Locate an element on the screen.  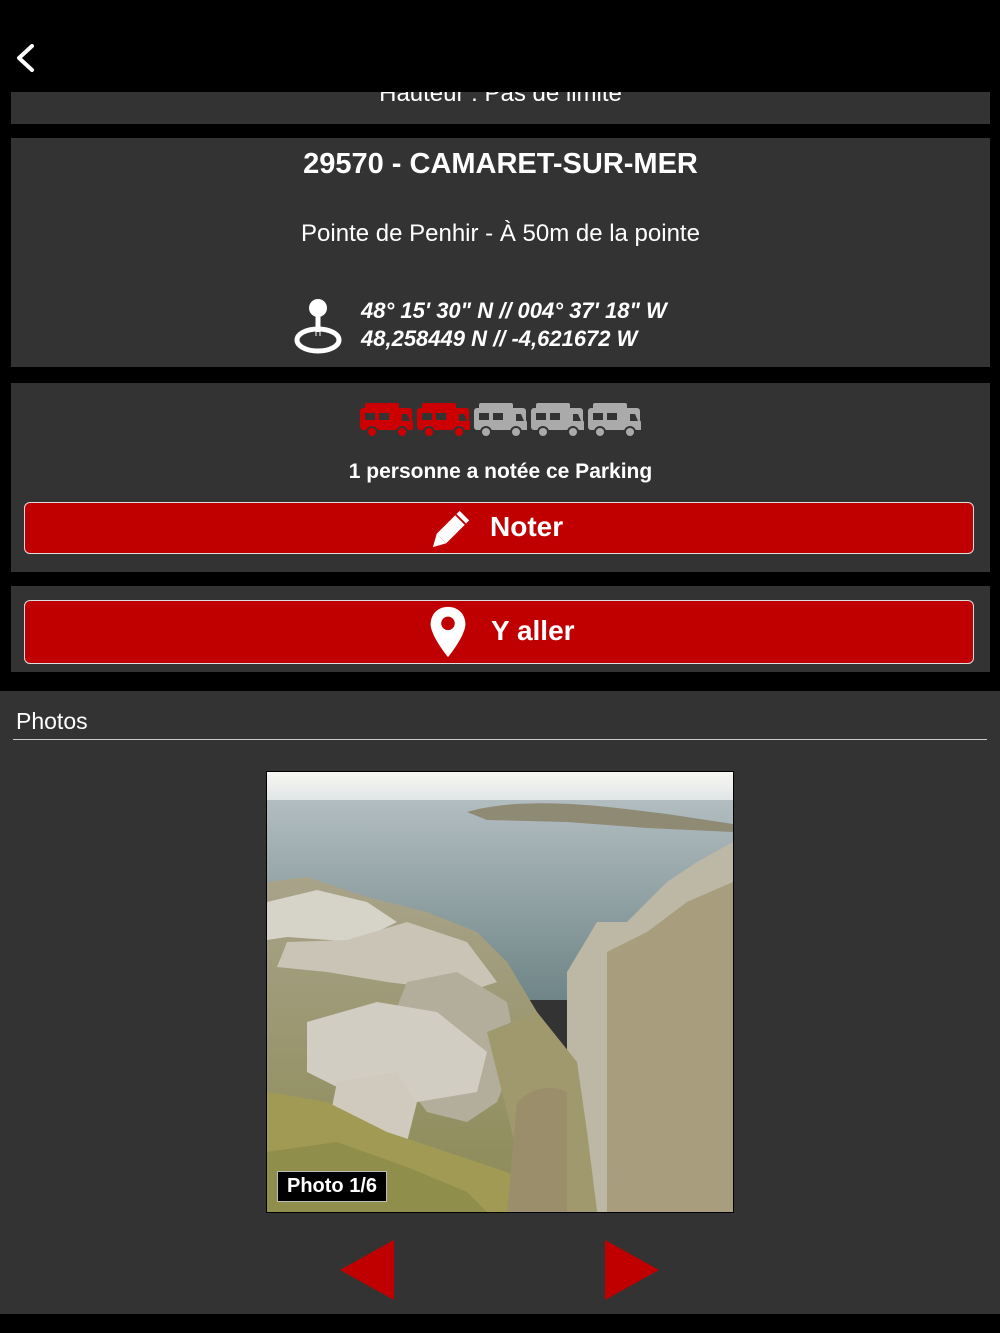
triangle-right-icon is located at coordinates (632, 1270).